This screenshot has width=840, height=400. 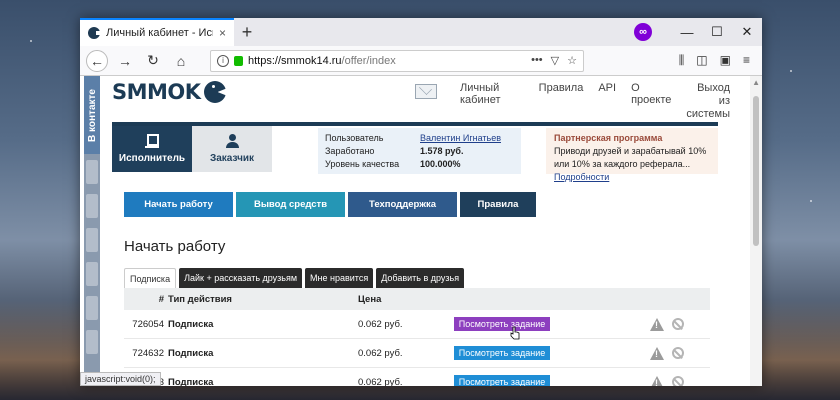 What do you see at coordinates (370, 299) in the screenshot?
I see `column-header-price: Цена` at bounding box center [370, 299].